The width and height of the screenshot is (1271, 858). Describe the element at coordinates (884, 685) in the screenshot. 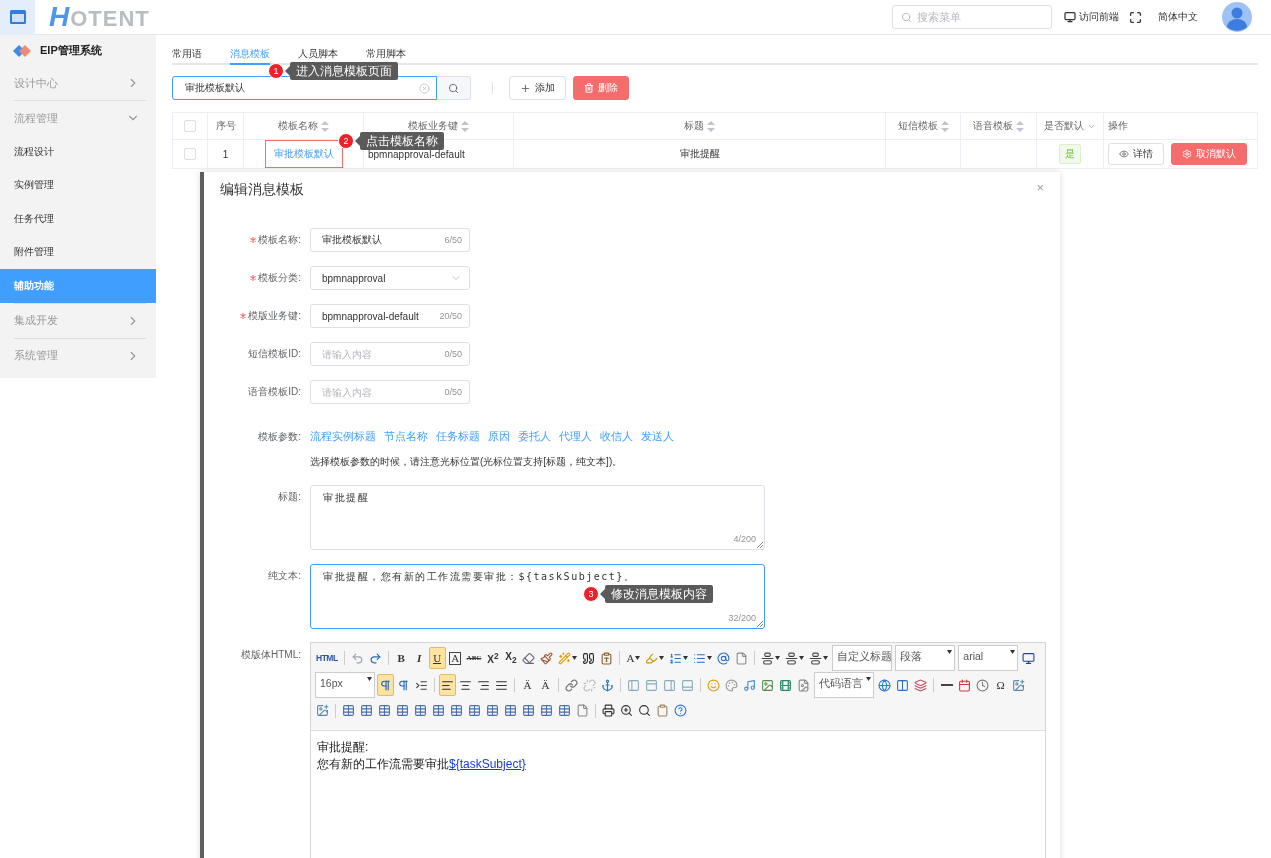

I see `globe-icon` at that location.